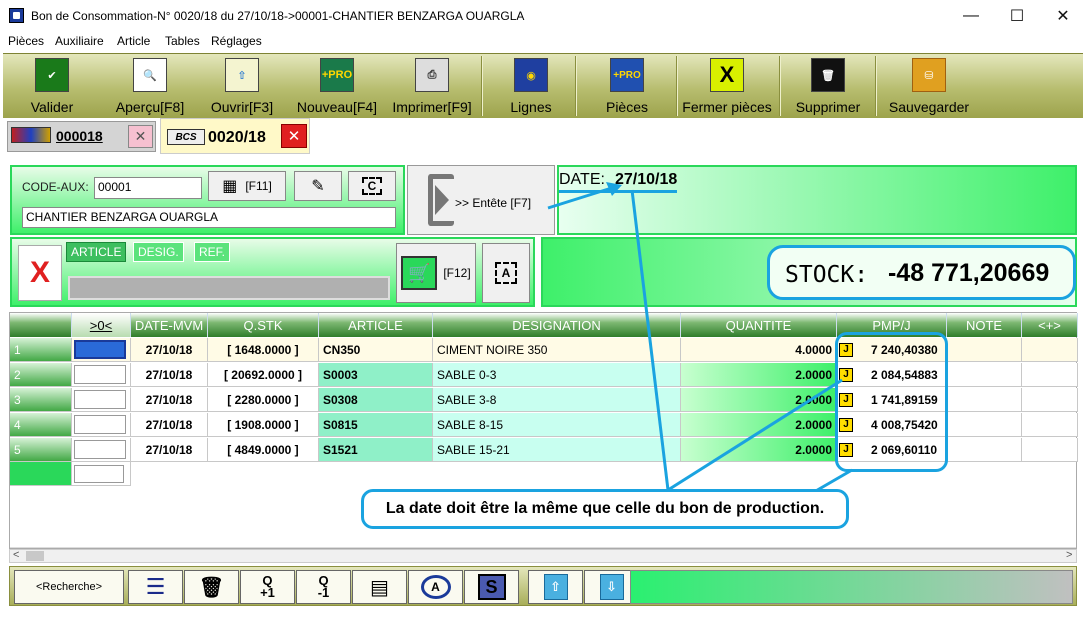 Image resolution: width=1086 pixels, height=619 pixels. Describe the element at coordinates (432, 86) in the screenshot. I see `print-button: ⎙ Imprimer[F9]` at that location.